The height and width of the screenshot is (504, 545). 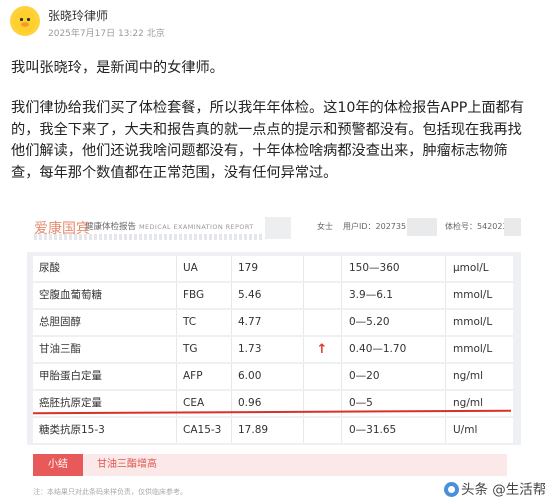 What do you see at coordinates (70, 376) in the screenshot?
I see `test-name: 甲胎蛋白定量` at bounding box center [70, 376].